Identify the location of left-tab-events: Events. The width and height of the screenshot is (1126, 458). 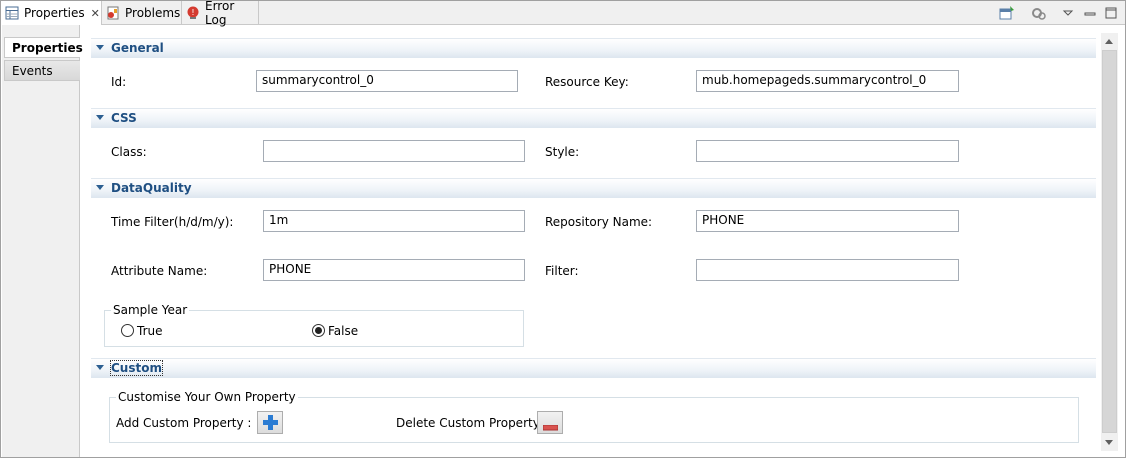
(42, 70).